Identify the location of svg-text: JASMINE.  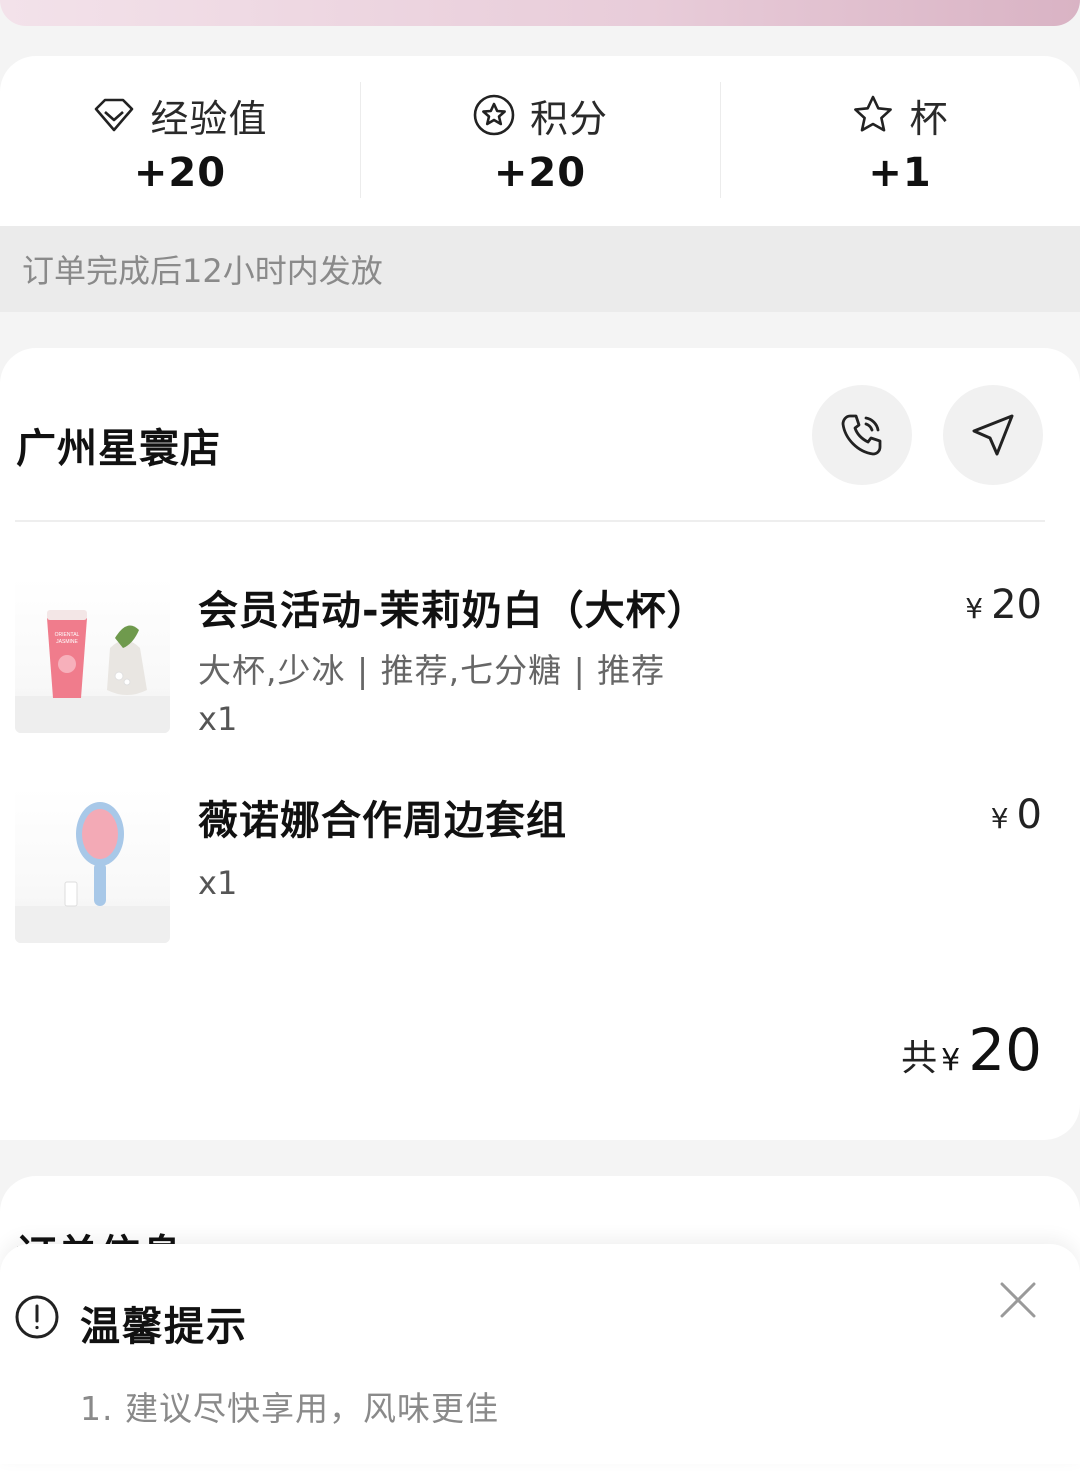
(67, 642).